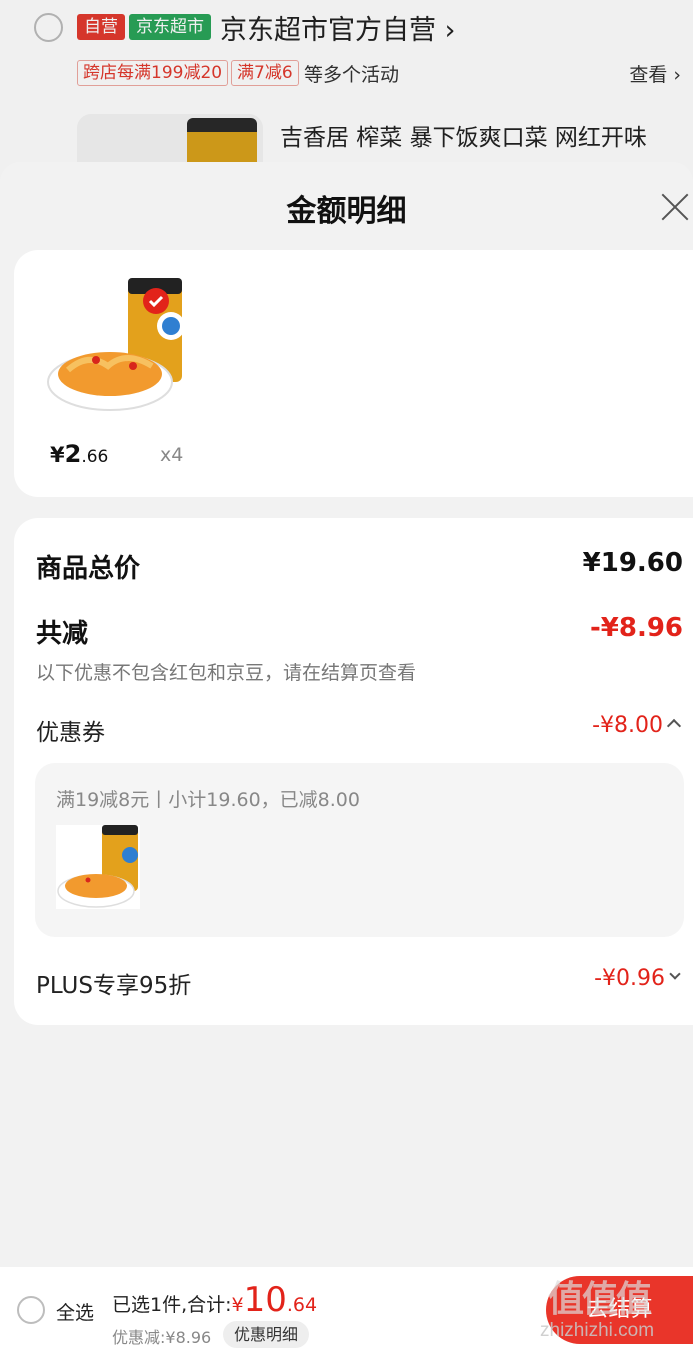  I want to click on product-image, so click(113, 345).